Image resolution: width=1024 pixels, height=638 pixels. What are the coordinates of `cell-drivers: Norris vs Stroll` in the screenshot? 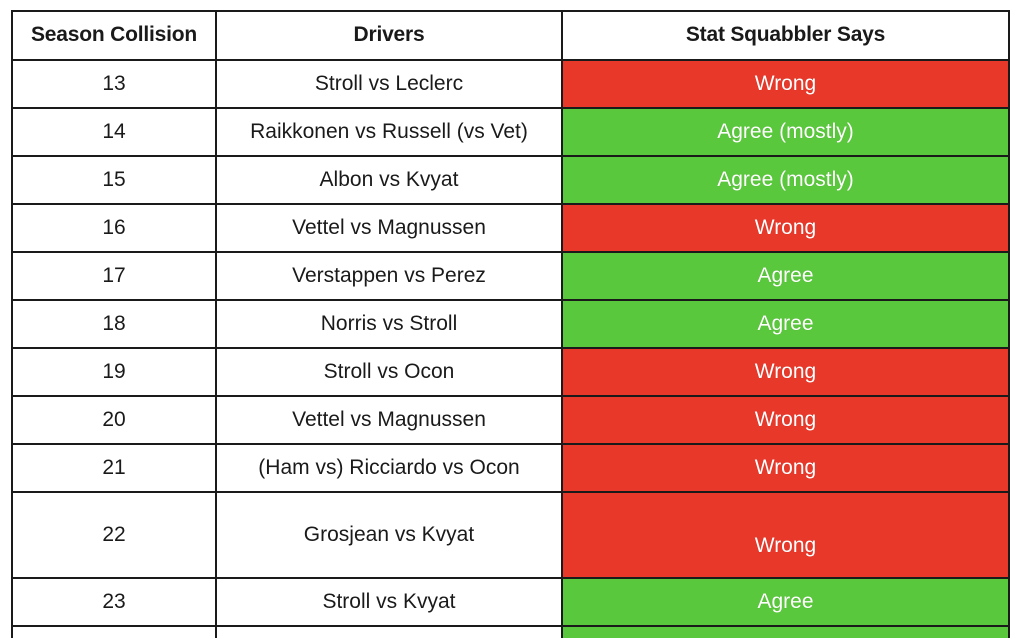 It's located at (389, 324).